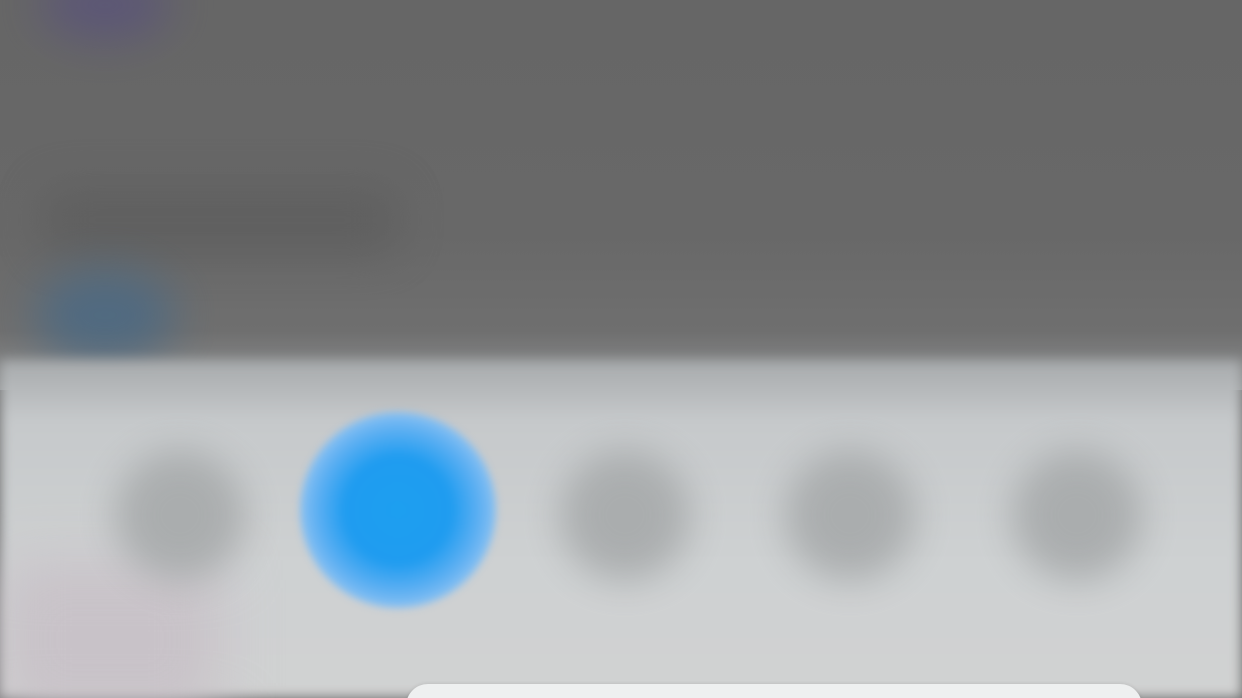 This screenshot has width=1242, height=698. What do you see at coordinates (774, 691) in the screenshot?
I see `bottom-sheet` at bounding box center [774, 691].